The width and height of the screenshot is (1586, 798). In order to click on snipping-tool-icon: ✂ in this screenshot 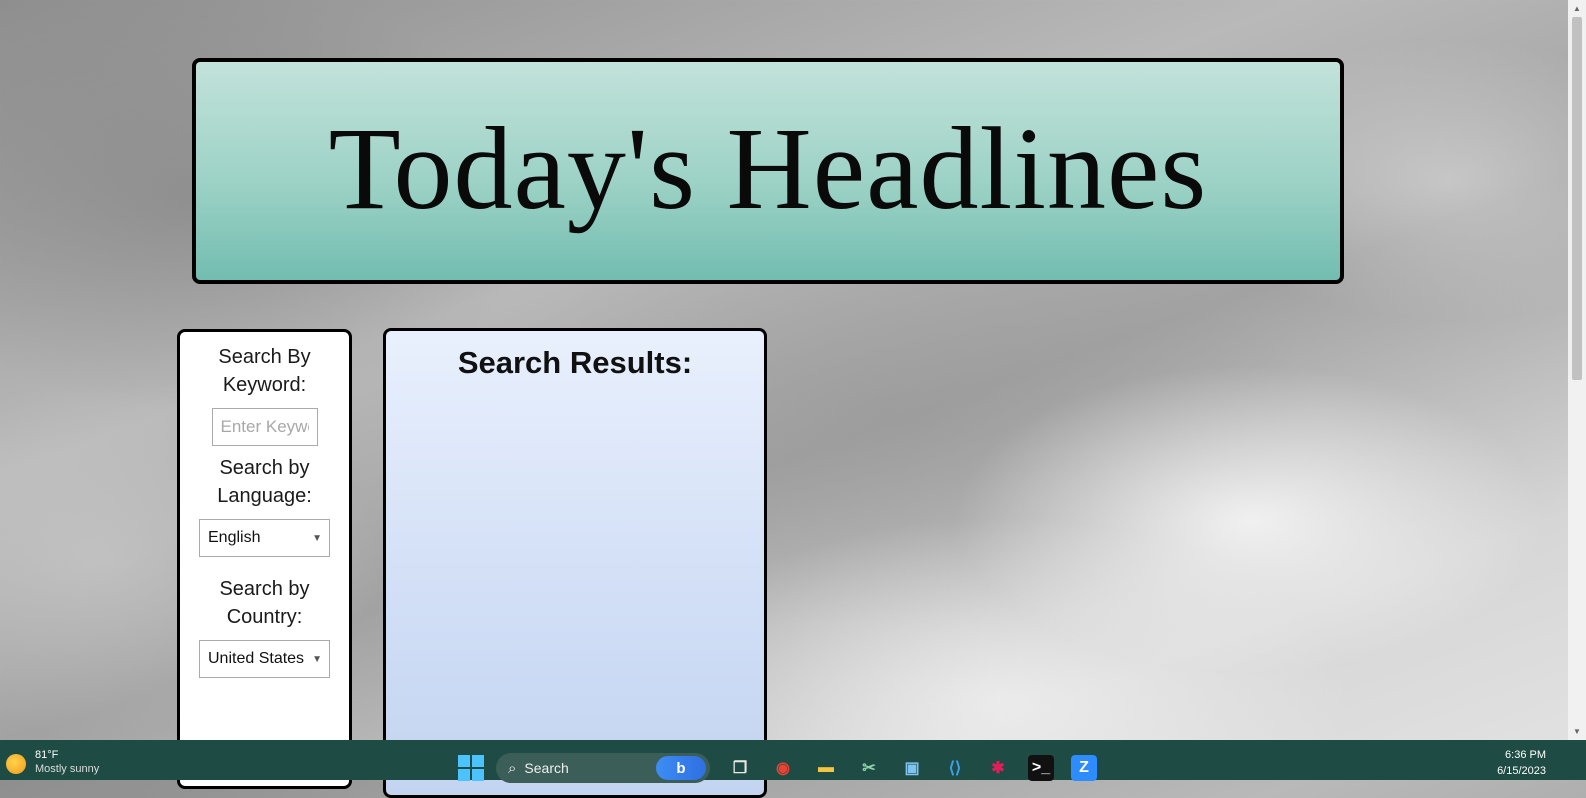, I will do `click(869, 768)`.